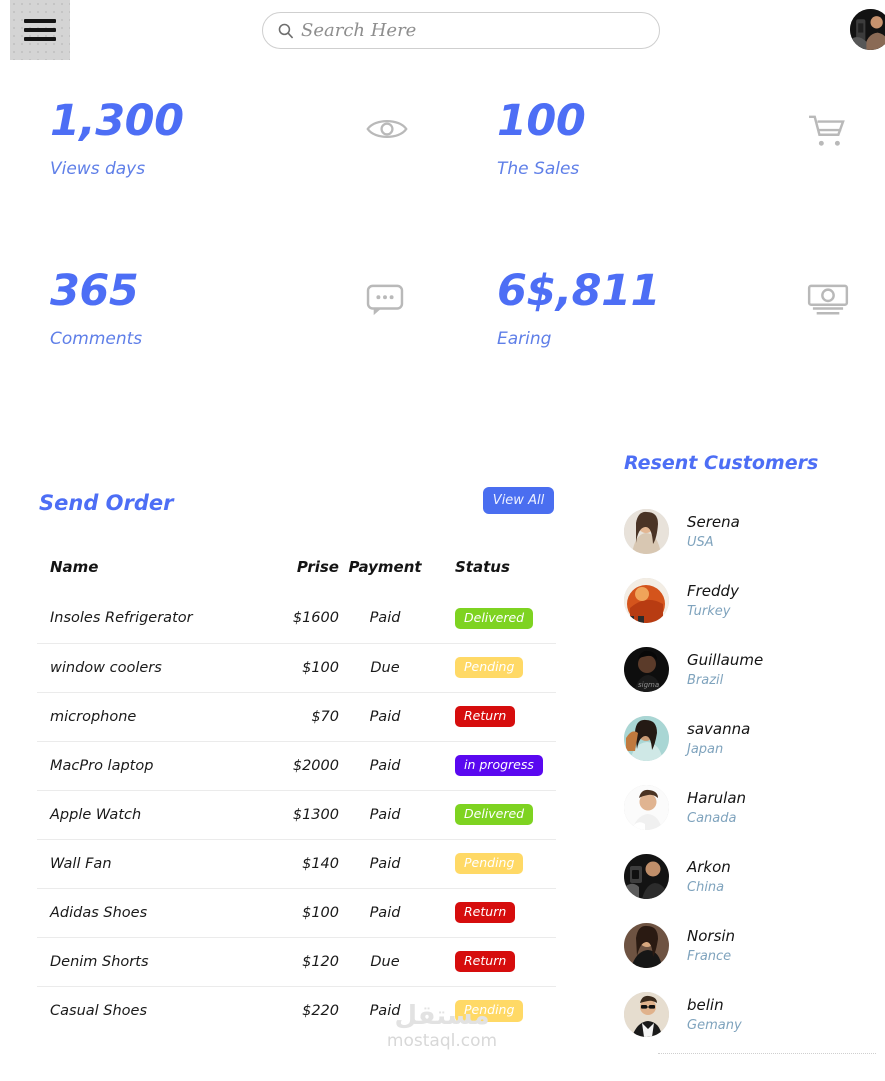 The height and width of the screenshot is (1081, 885). I want to click on column-header-name: Name, so click(74, 567).